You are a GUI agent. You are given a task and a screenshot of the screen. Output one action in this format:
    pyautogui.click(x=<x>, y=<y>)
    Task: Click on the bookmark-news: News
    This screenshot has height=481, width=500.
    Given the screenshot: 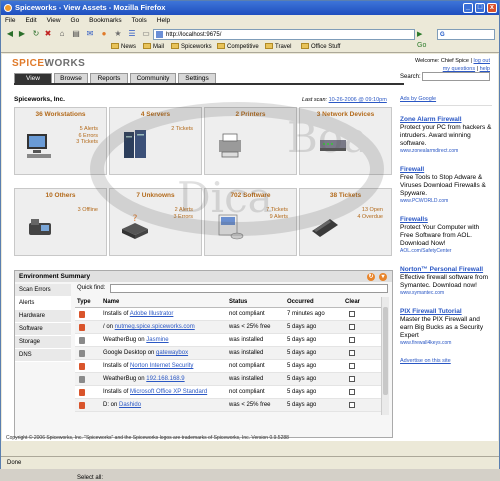 What is the action you would take?
    pyautogui.click(x=123, y=47)
    